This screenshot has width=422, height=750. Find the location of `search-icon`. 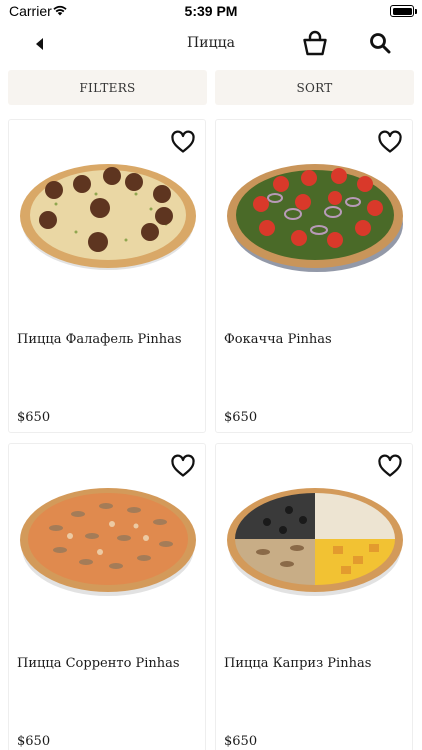

search-icon is located at coordinates (380, 43).